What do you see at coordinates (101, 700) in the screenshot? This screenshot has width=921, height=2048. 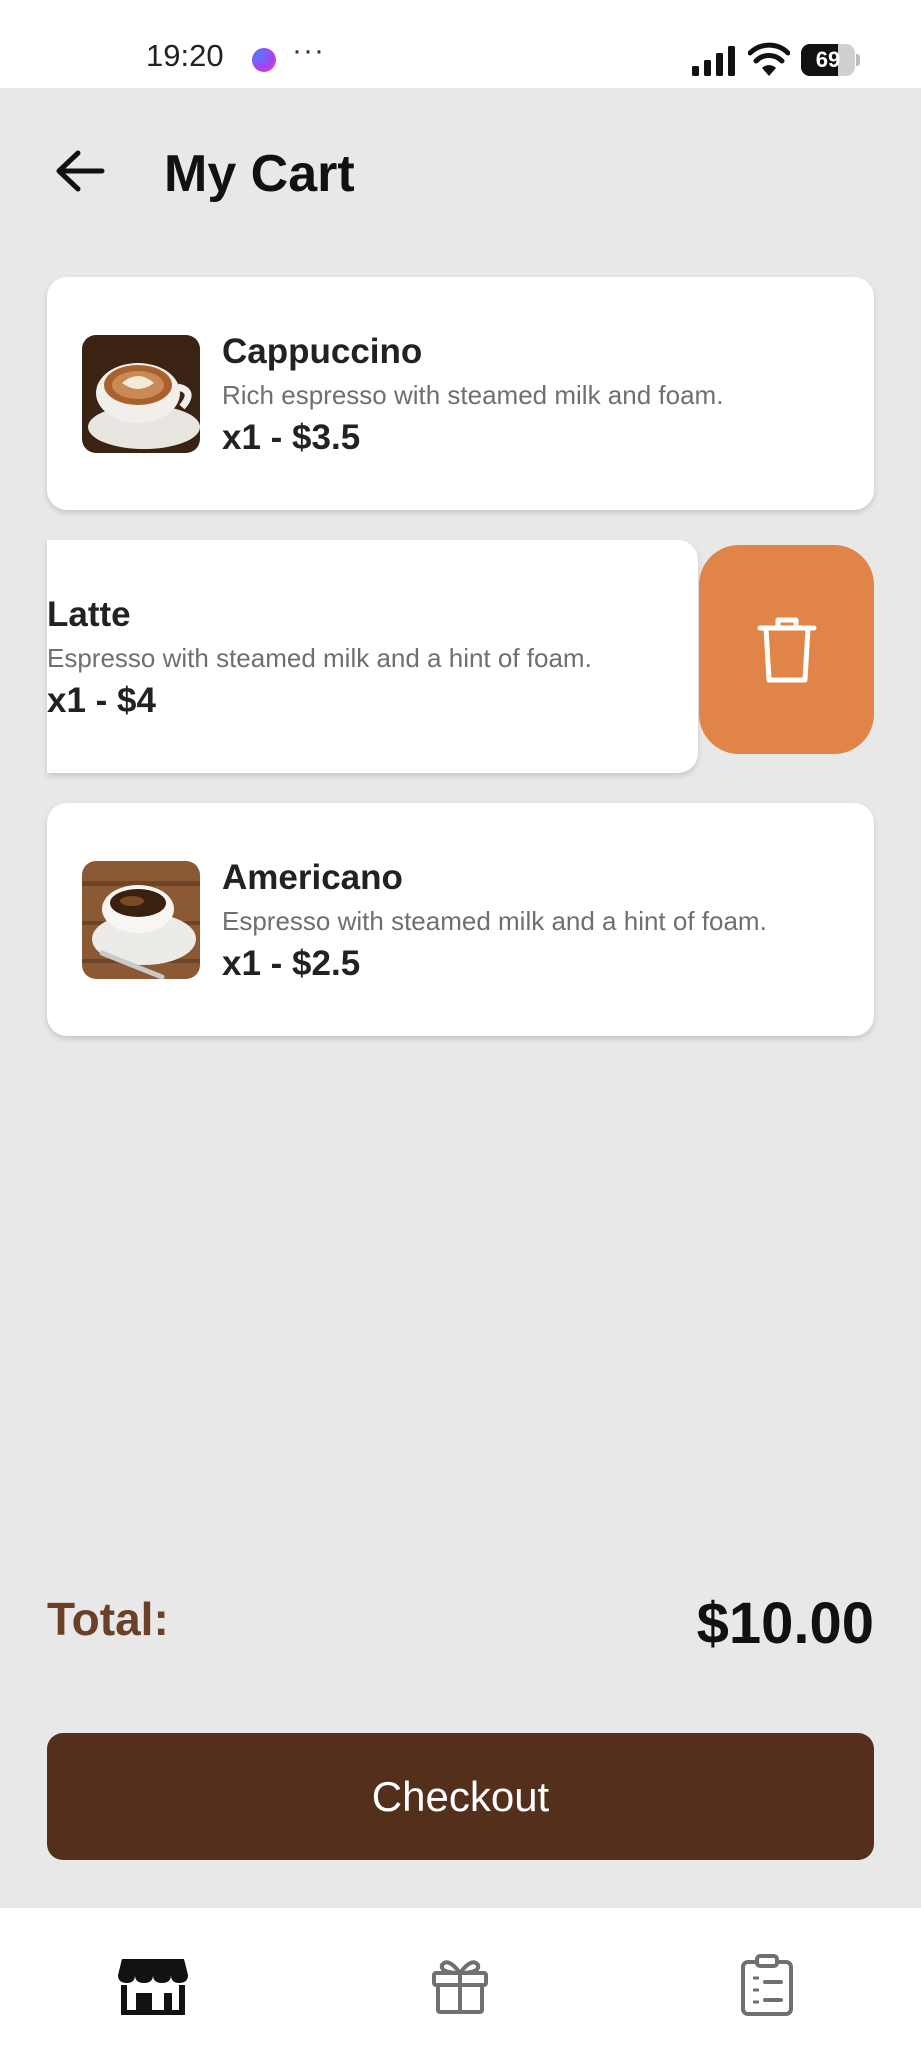 I see `item-quantity-price: x1 - $4` at bounding box center [101, 700].